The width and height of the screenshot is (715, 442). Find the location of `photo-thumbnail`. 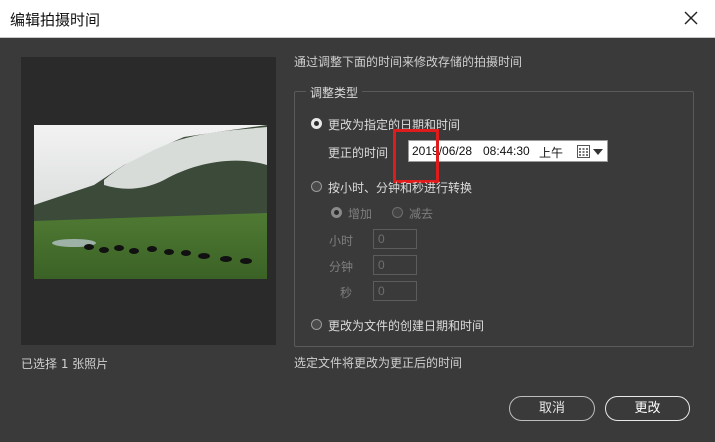

photo-thumbnail is located at coordinates (150, 202).